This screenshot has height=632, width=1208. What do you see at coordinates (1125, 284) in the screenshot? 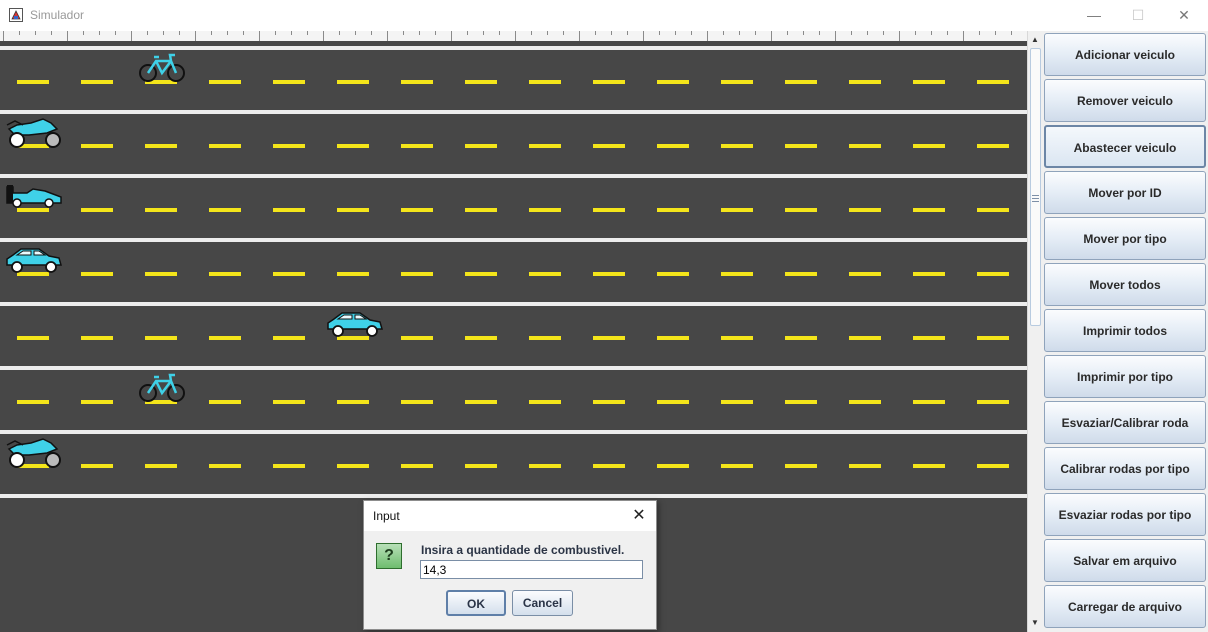
I see `move-all-button: Mover todos` at bounding box center [1125, 284].